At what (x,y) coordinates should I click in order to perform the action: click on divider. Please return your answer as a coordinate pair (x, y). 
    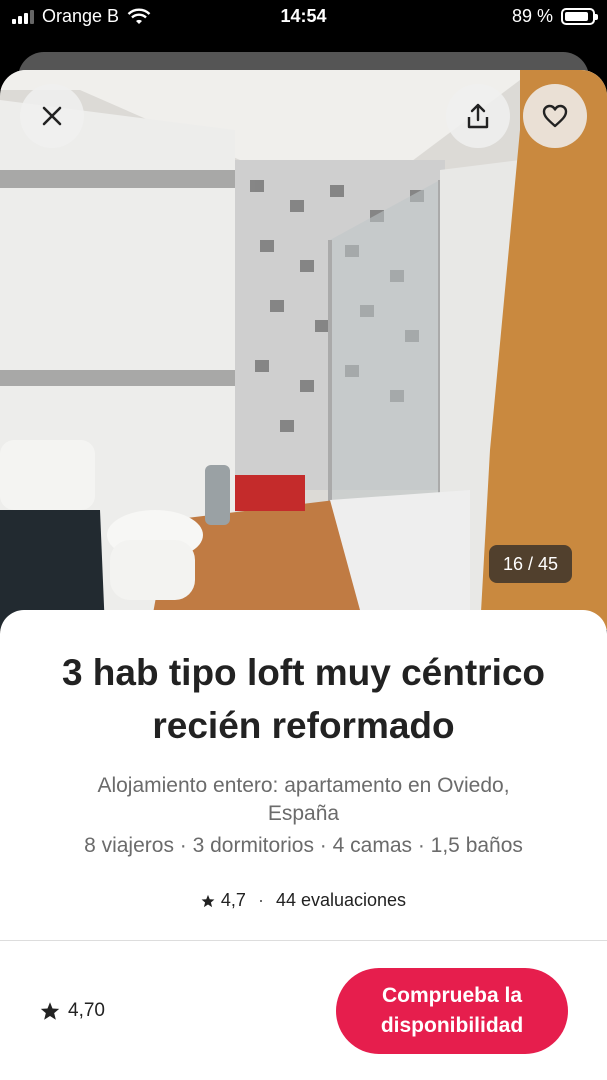
    Looking at the image, I should click on (303, 940).